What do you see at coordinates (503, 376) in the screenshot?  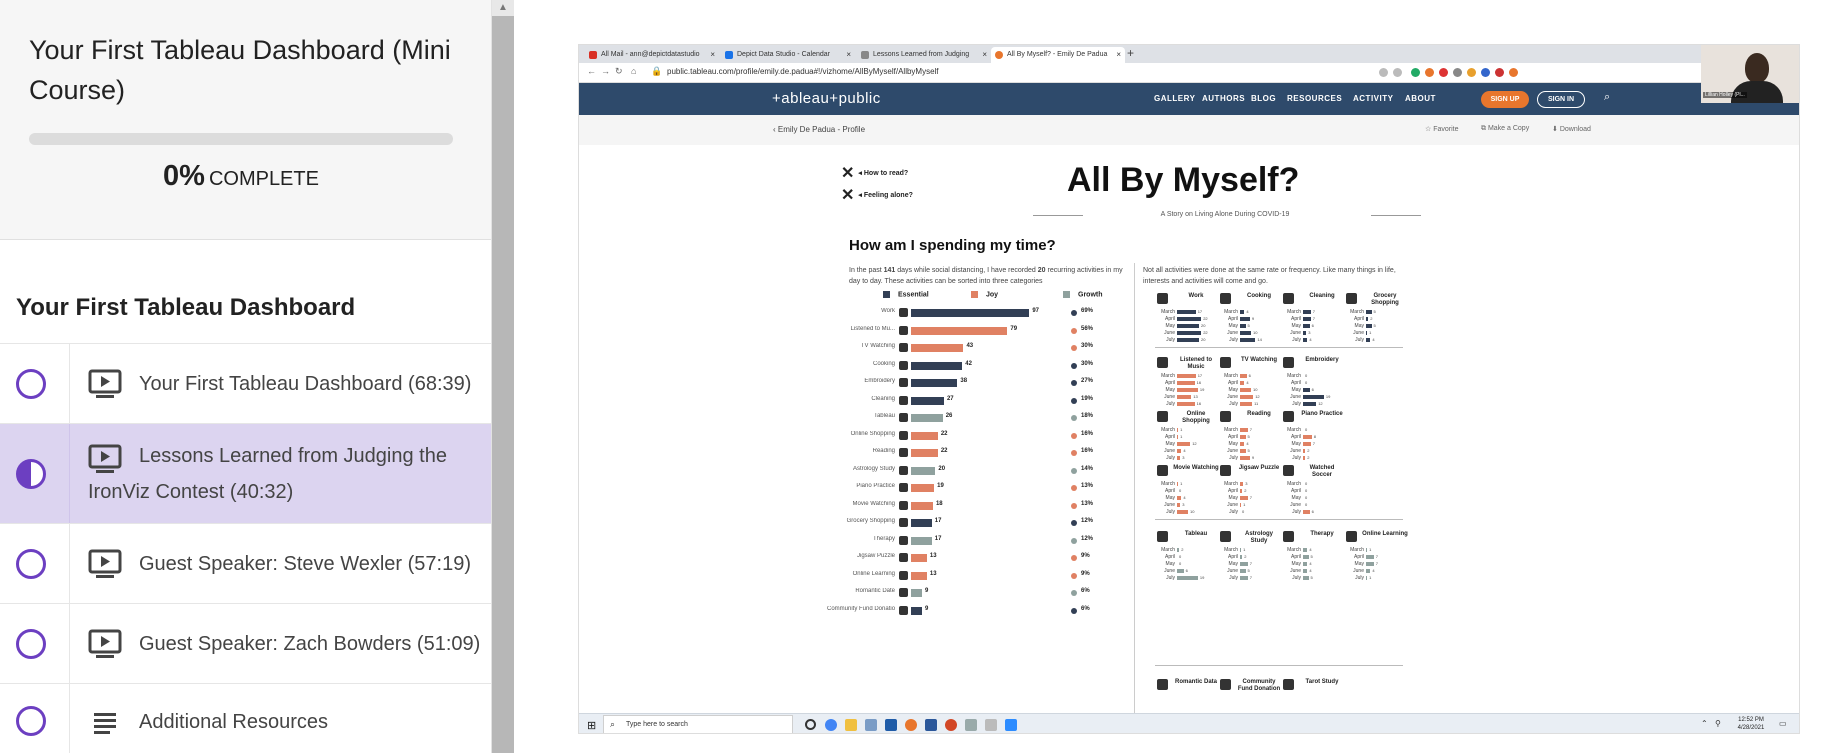 I see `sidebar-scrollbar: ▲` at bounding box center [503, 376].